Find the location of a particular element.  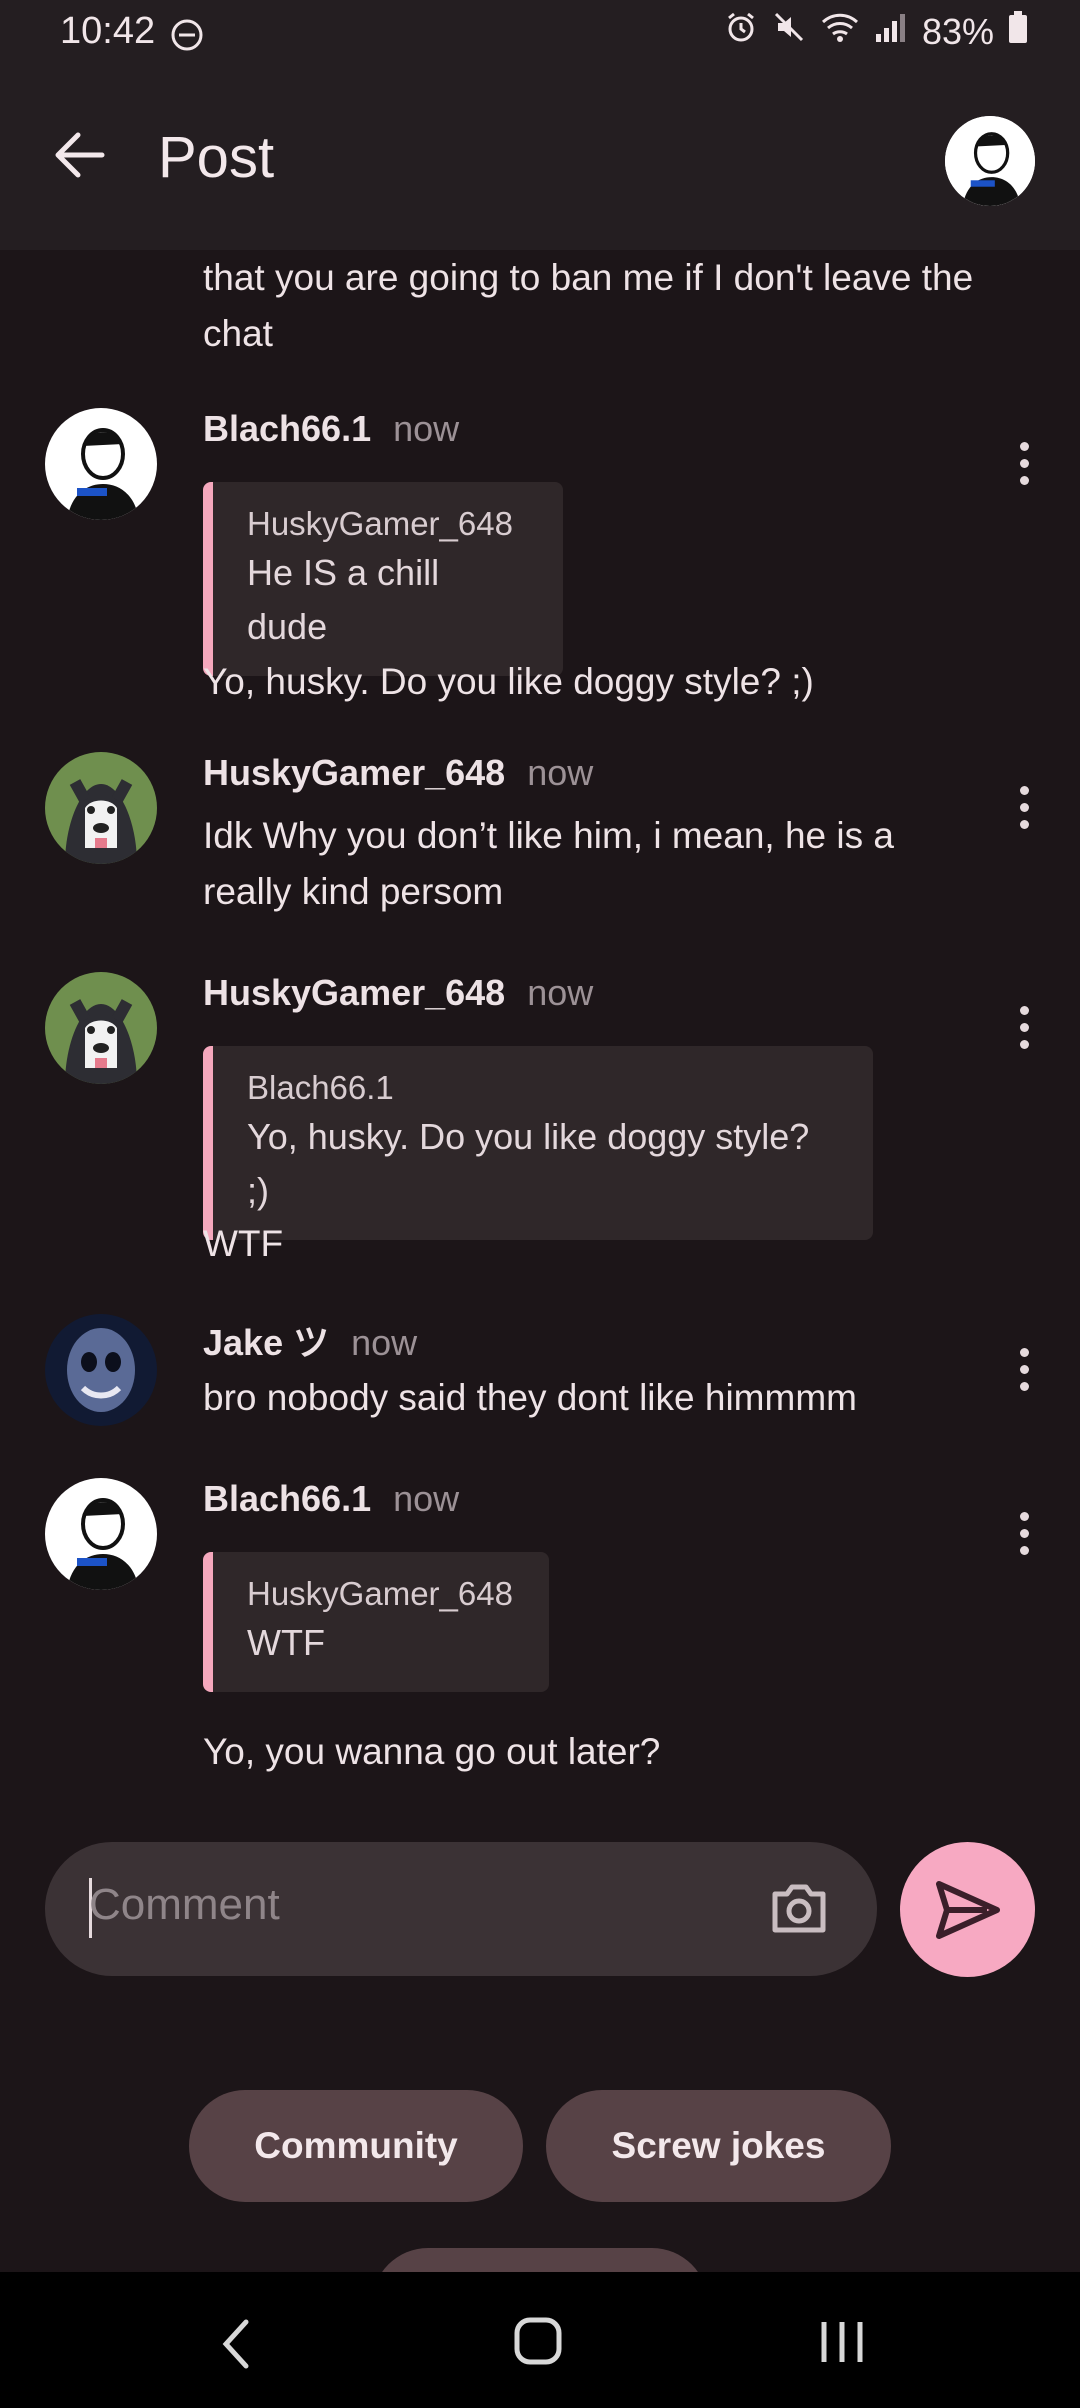

app-bar: Post is located at coordinates (540, 160).